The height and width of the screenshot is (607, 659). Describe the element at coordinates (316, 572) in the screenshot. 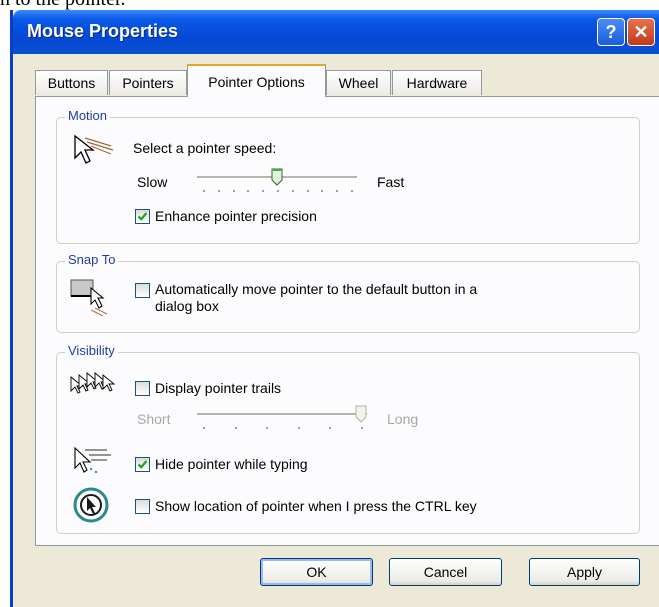

I see `ok-button: OK` at that location.